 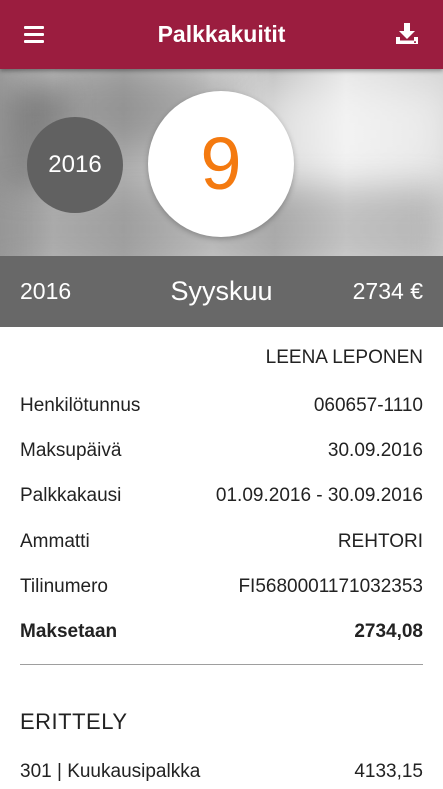 What do you see at coordinates (74, 721) in the screenshot?
I see `breakdown-heading: ERITTELY` at bounding box center [74, 721].